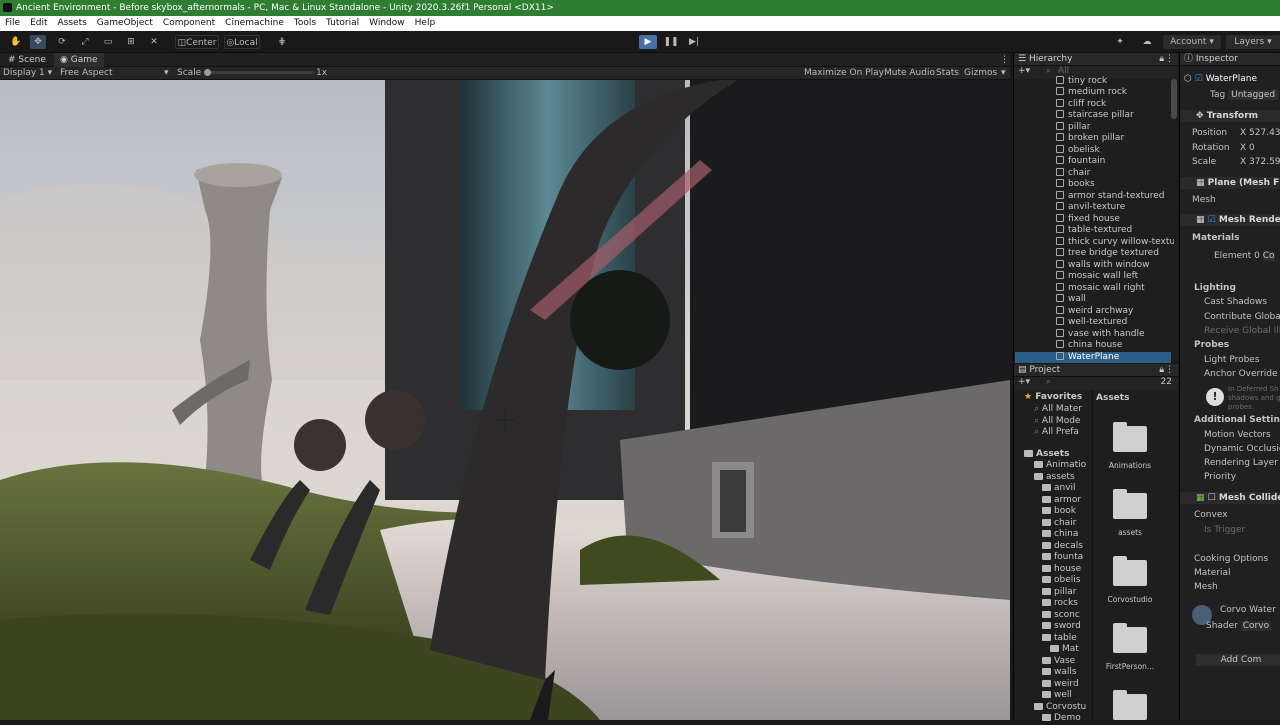 This screenshot has width=1280, height=725. Describe the element at coordinates (207, 72) in the screenshot. I see `scale-slider-handle` at that location.